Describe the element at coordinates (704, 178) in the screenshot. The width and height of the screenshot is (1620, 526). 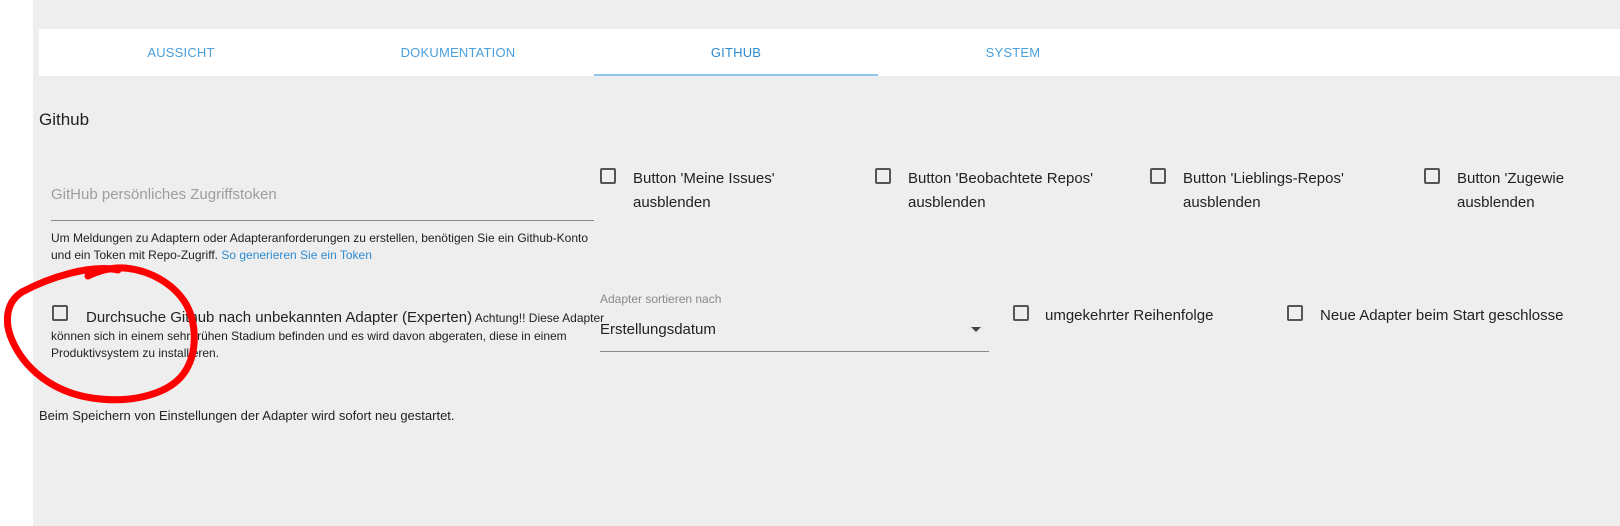
I see `hide-my-issues-label-line1: Button 'Meine Issues'` at that location.